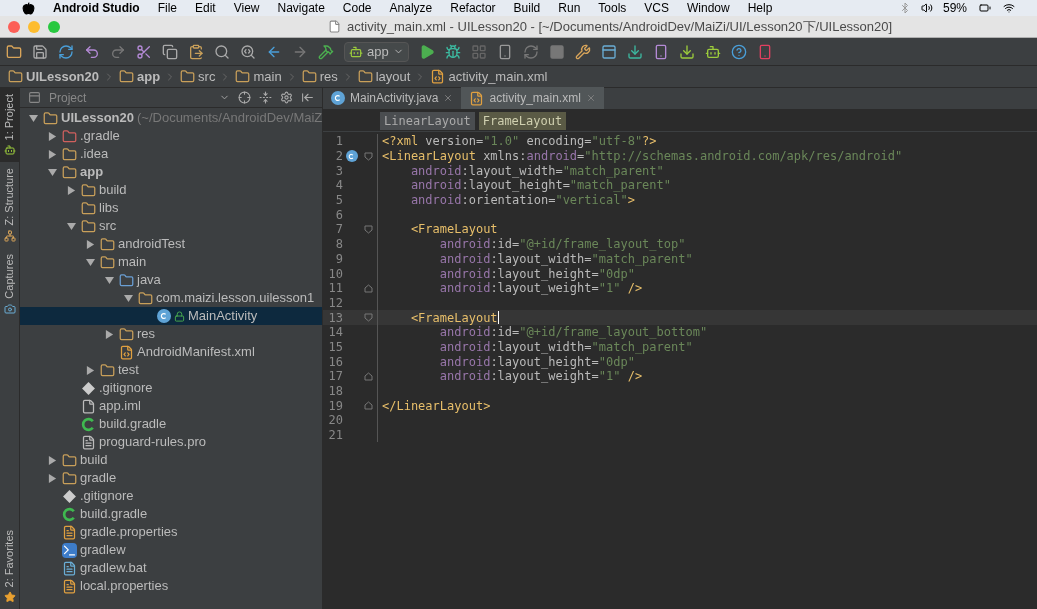 This screenshot has width=1037, height=609. What do you see at coordinates (656, 8) in the screenshot?
I see `menu-item: VCS` at bounding box center [656, 8].